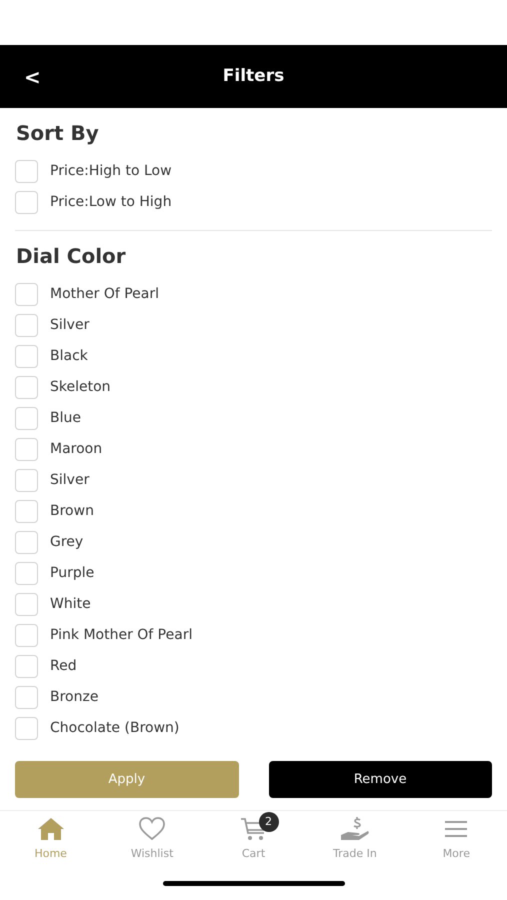 Image resolution: width=507 pixels, height=900 pixels. I want to click on option-label: Grey, so click(67, 542).